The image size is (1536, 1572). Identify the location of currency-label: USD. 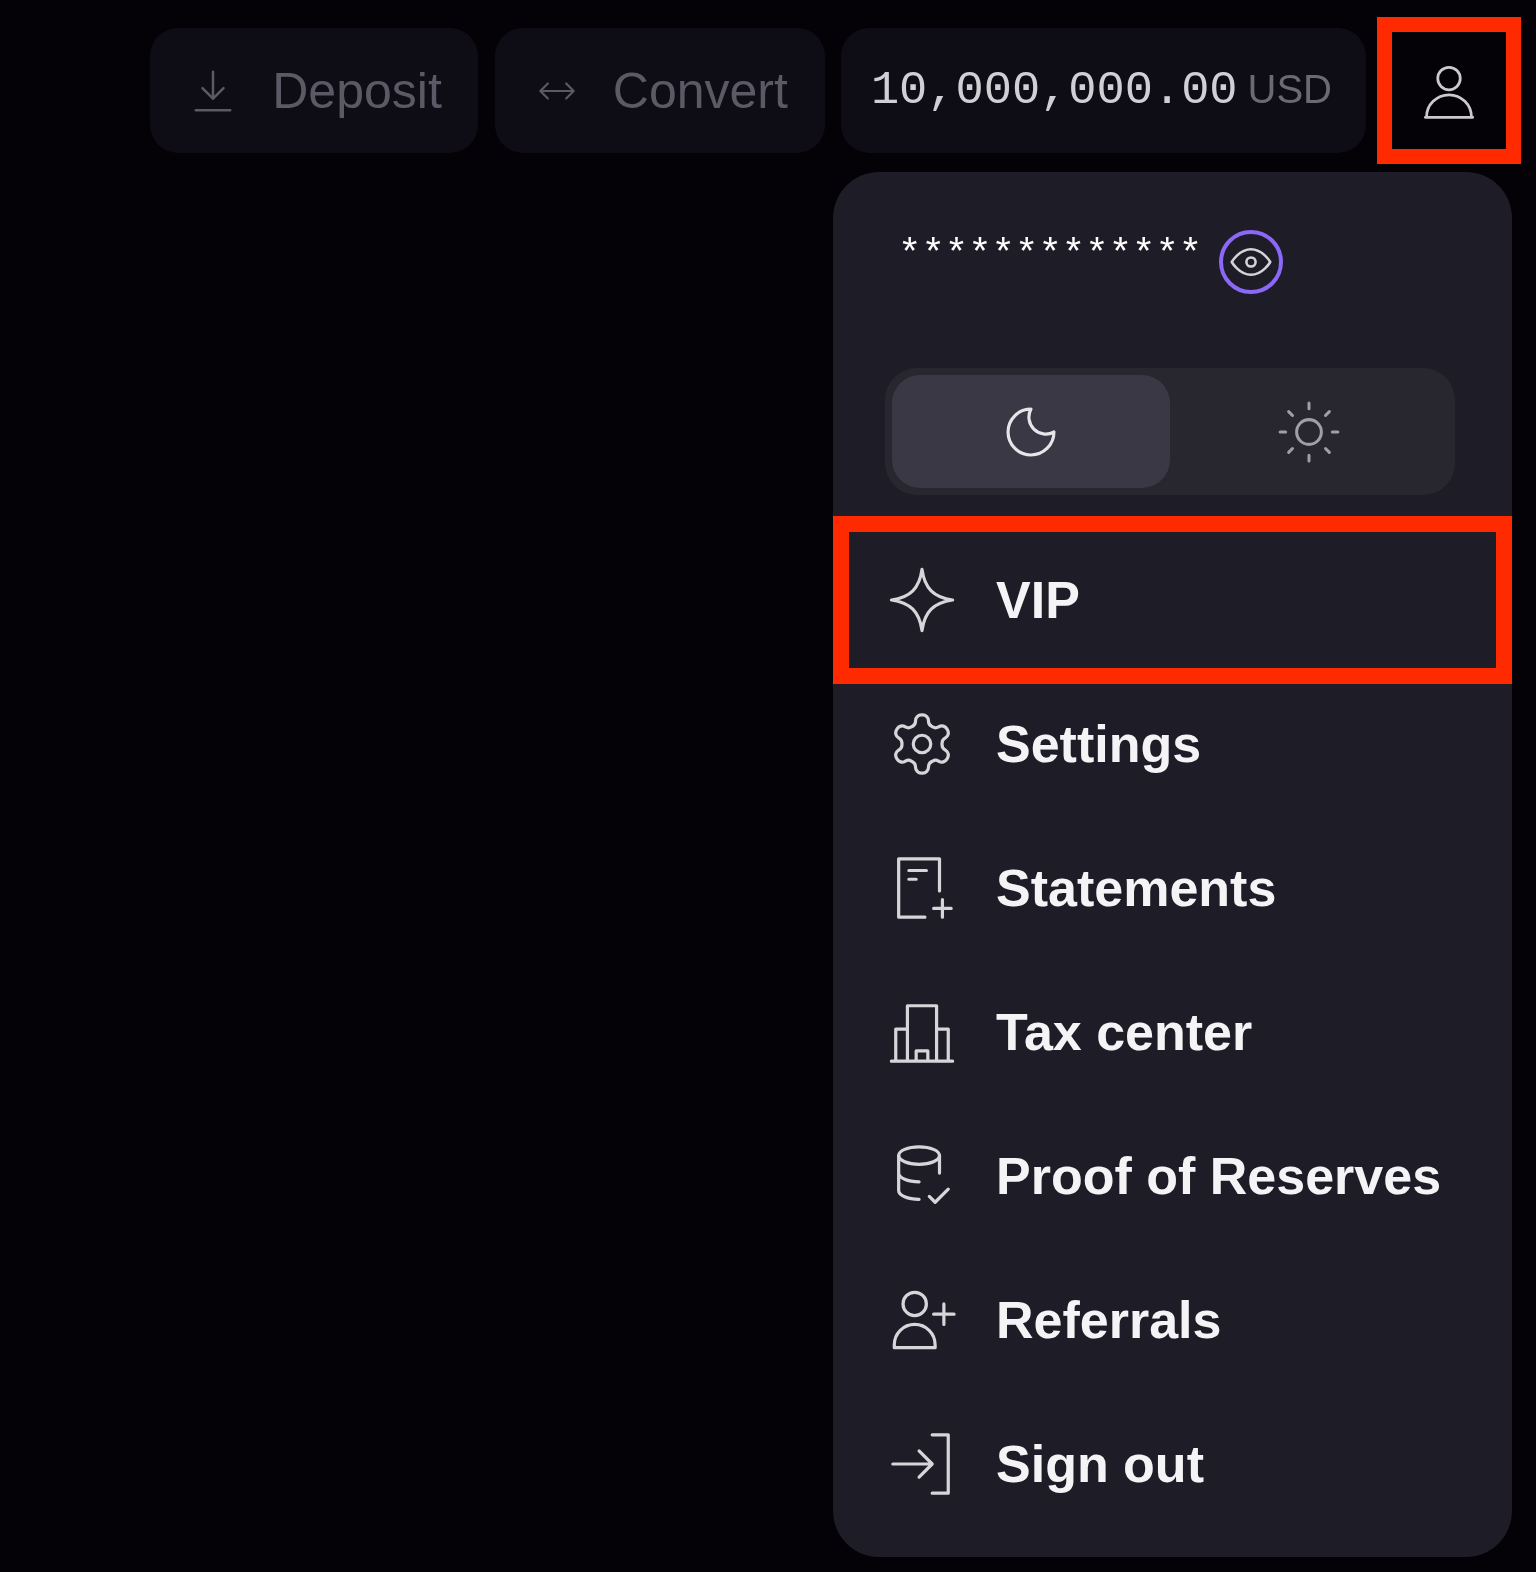
(1289, 89).